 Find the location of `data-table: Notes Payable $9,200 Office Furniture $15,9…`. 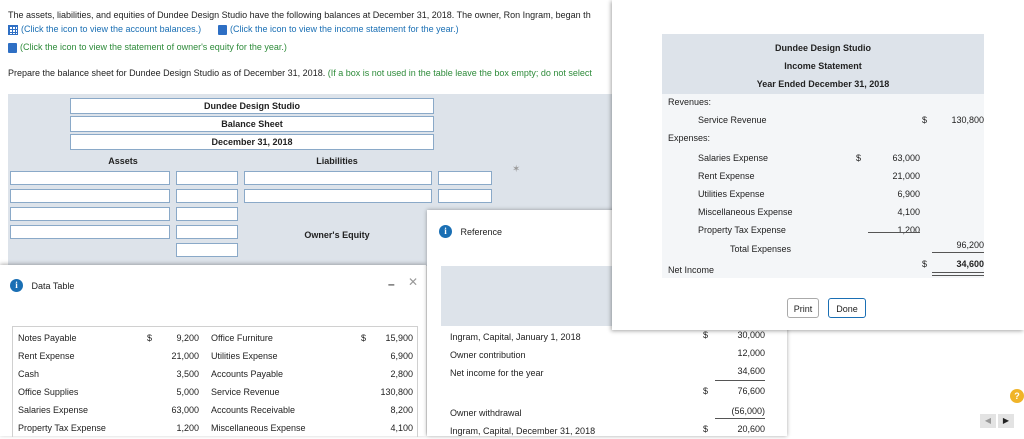

data-table: Notes Payable $9,200 Office Furniture $15,9… is located at coordinates (215, 381).